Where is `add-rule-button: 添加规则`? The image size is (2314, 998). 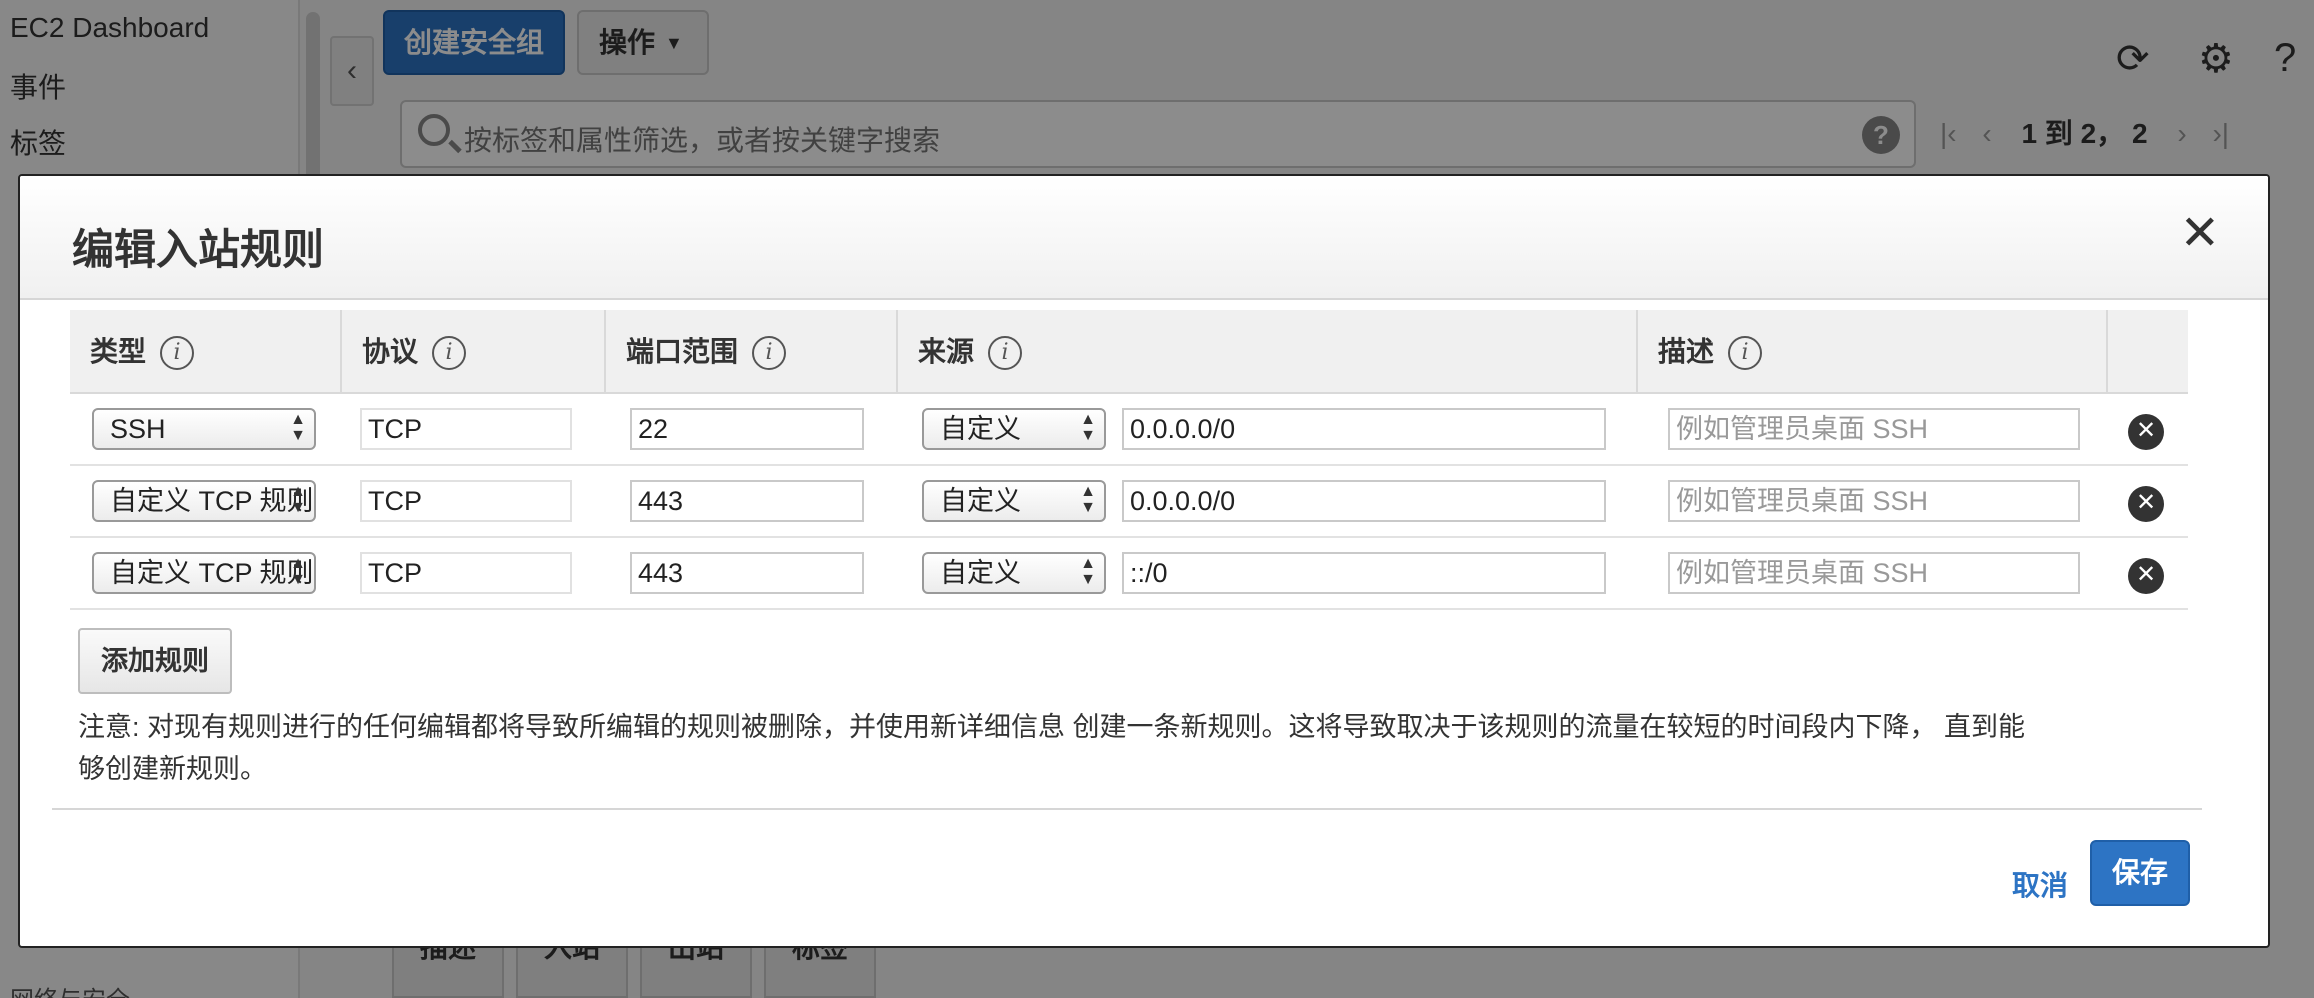
add-rule-button: 添加规则 is located at coordinates (155, 661).